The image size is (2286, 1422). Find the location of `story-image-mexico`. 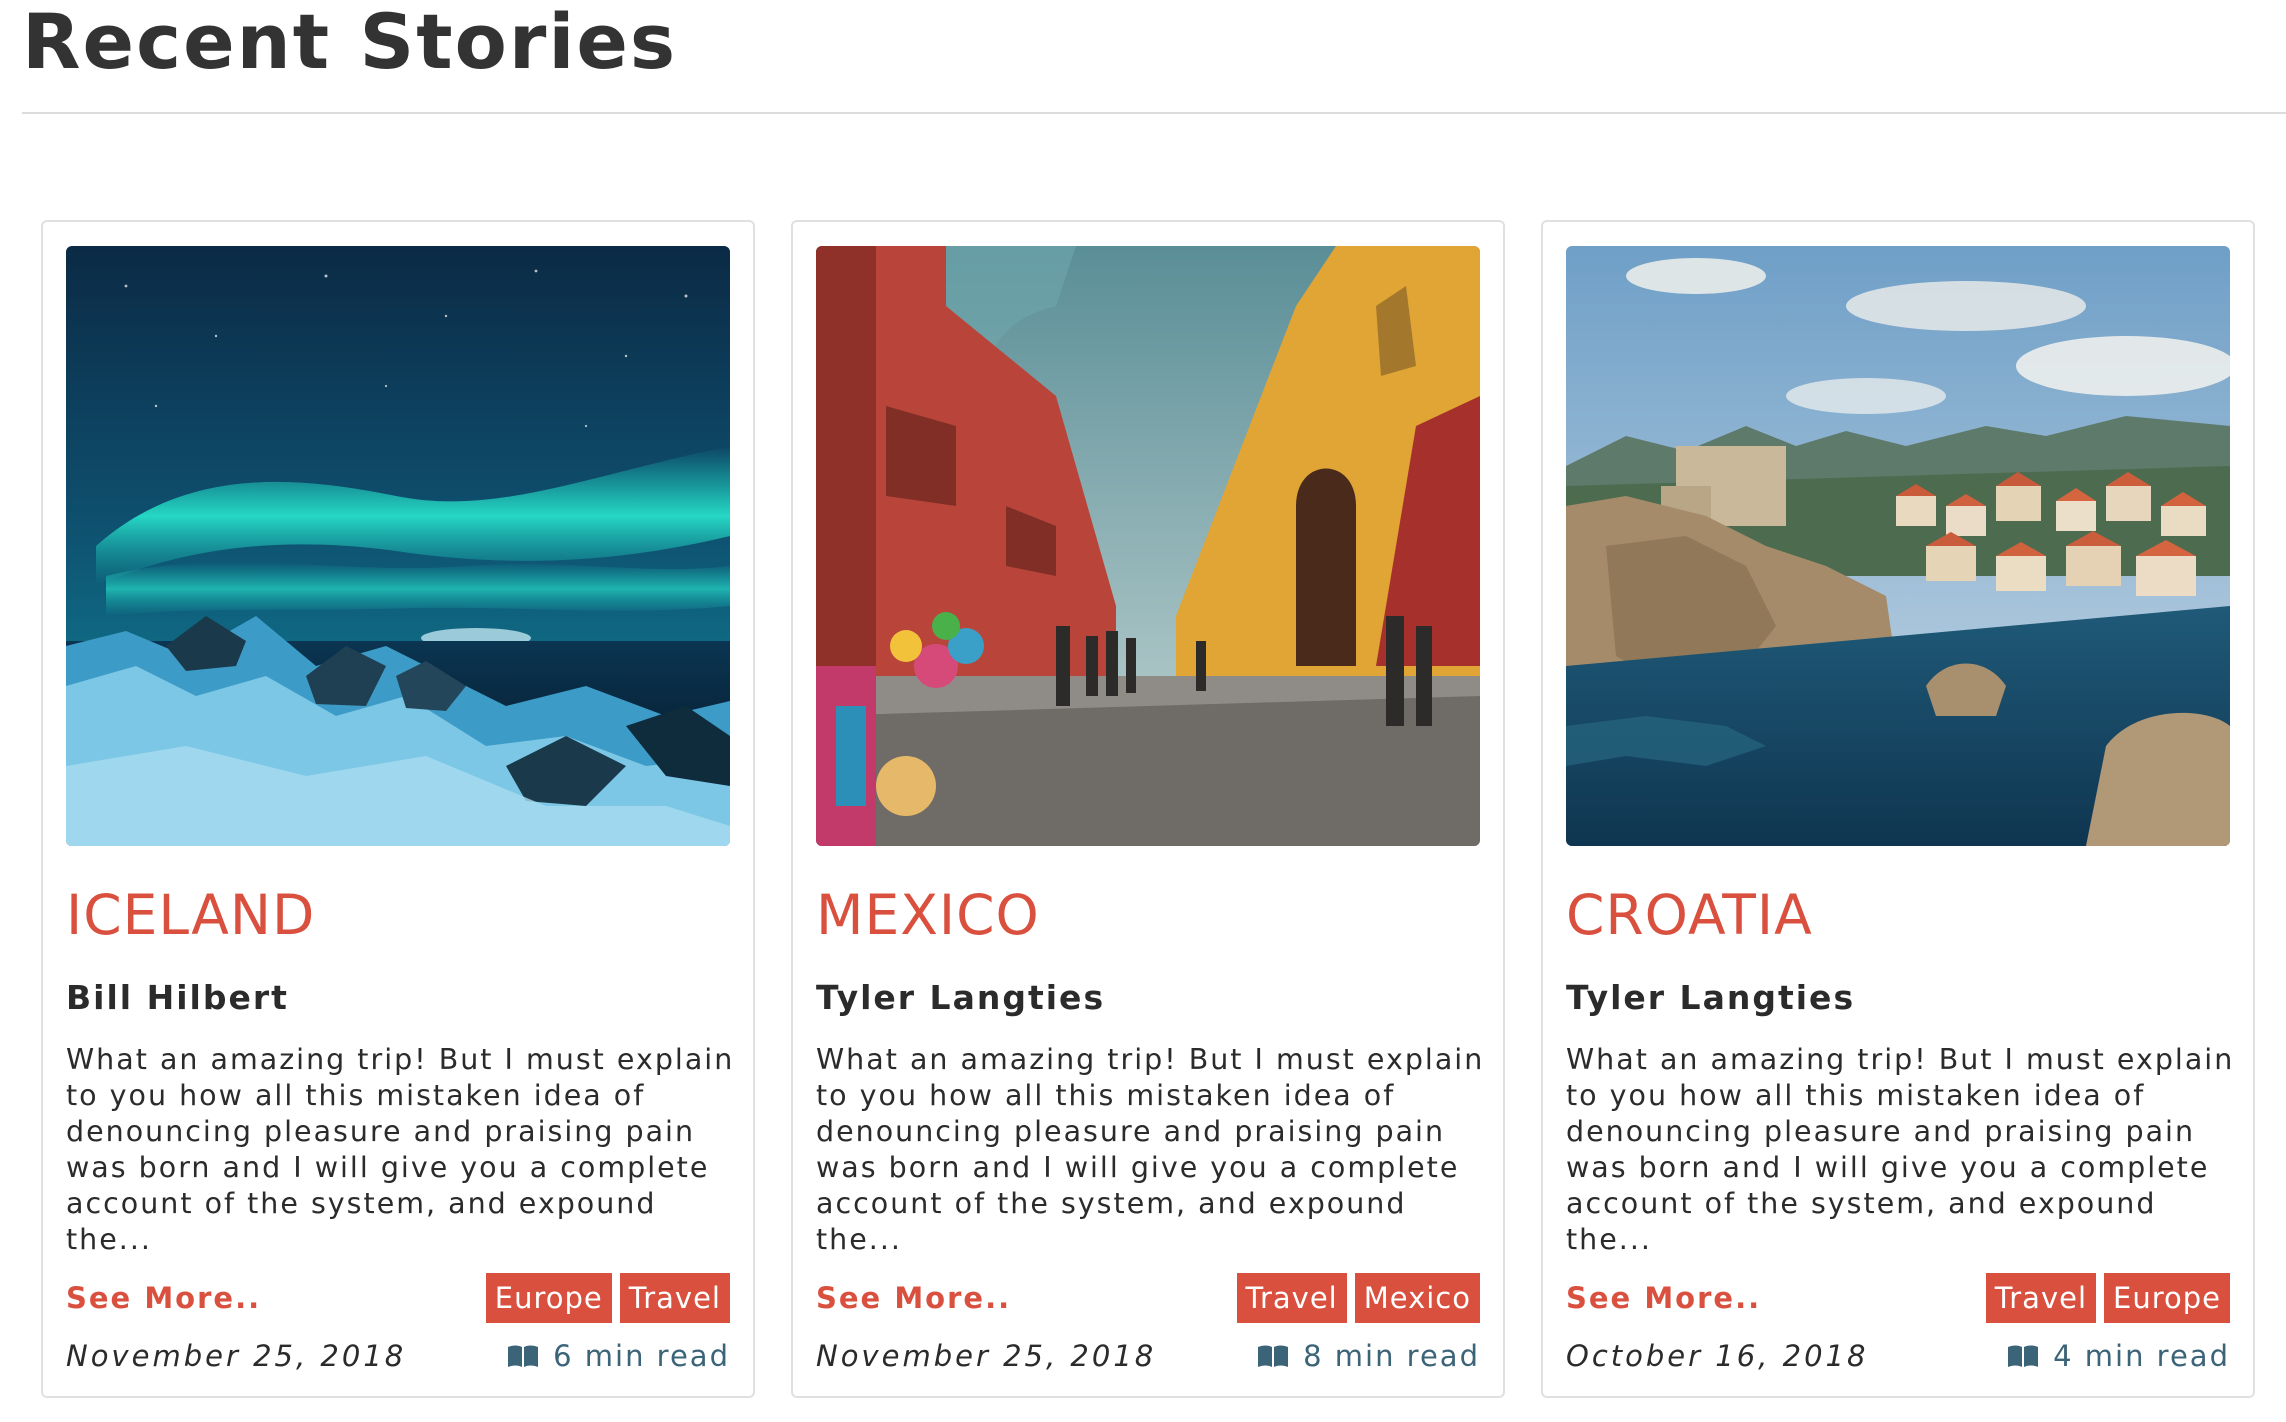

story-image-mexico is located at coordinates (1148, 546).